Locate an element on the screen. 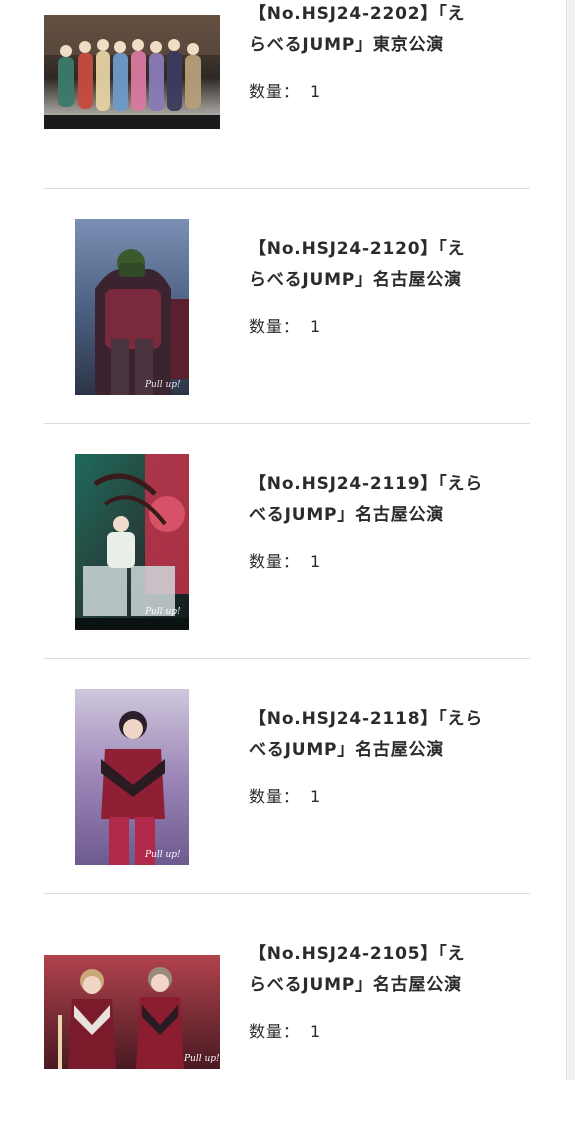 The width and height of the screenshot is (575, 1129). item-title: 【No.HSJ24-2105】「え らべるJUMP」名古屋公演 is located at coordinates (389, 970).